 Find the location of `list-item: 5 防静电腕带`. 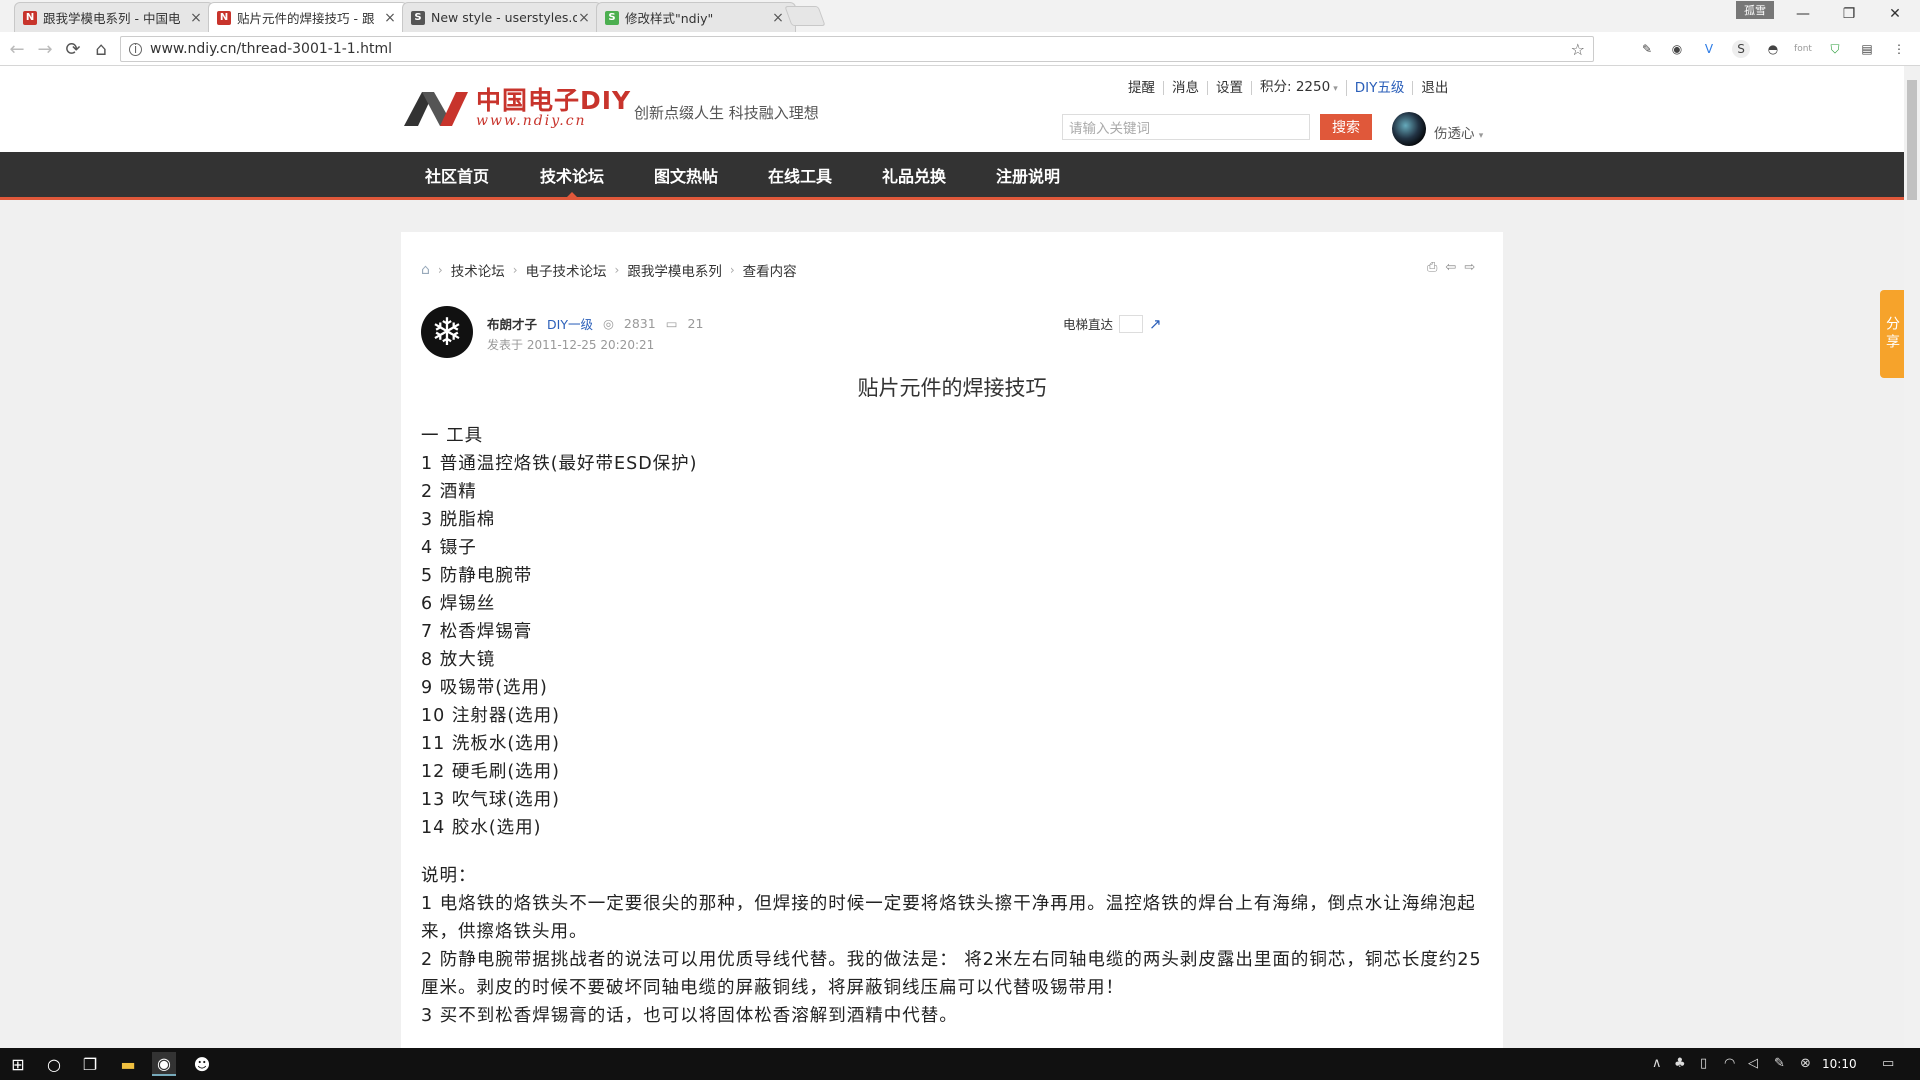

list-item: 5 防静电腕带 is located at coordinates (477, 576).